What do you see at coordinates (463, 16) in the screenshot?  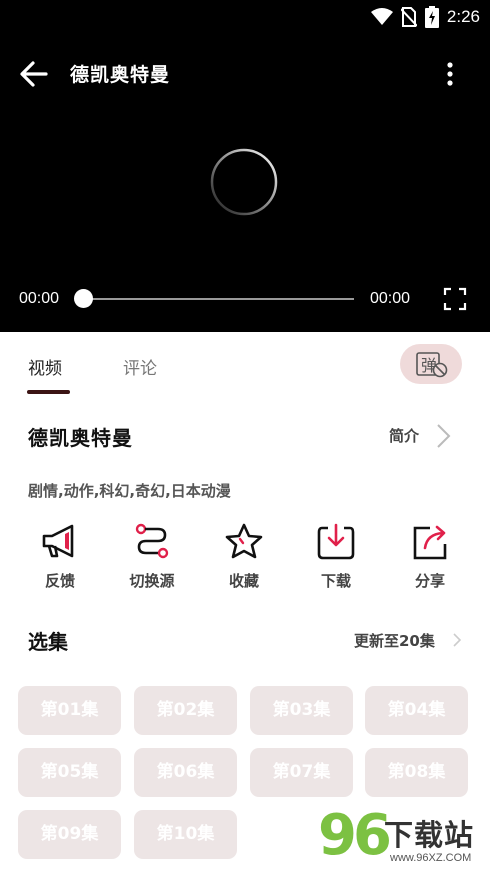 I see `status-time: 2:26` at bounding box center [463, 16].